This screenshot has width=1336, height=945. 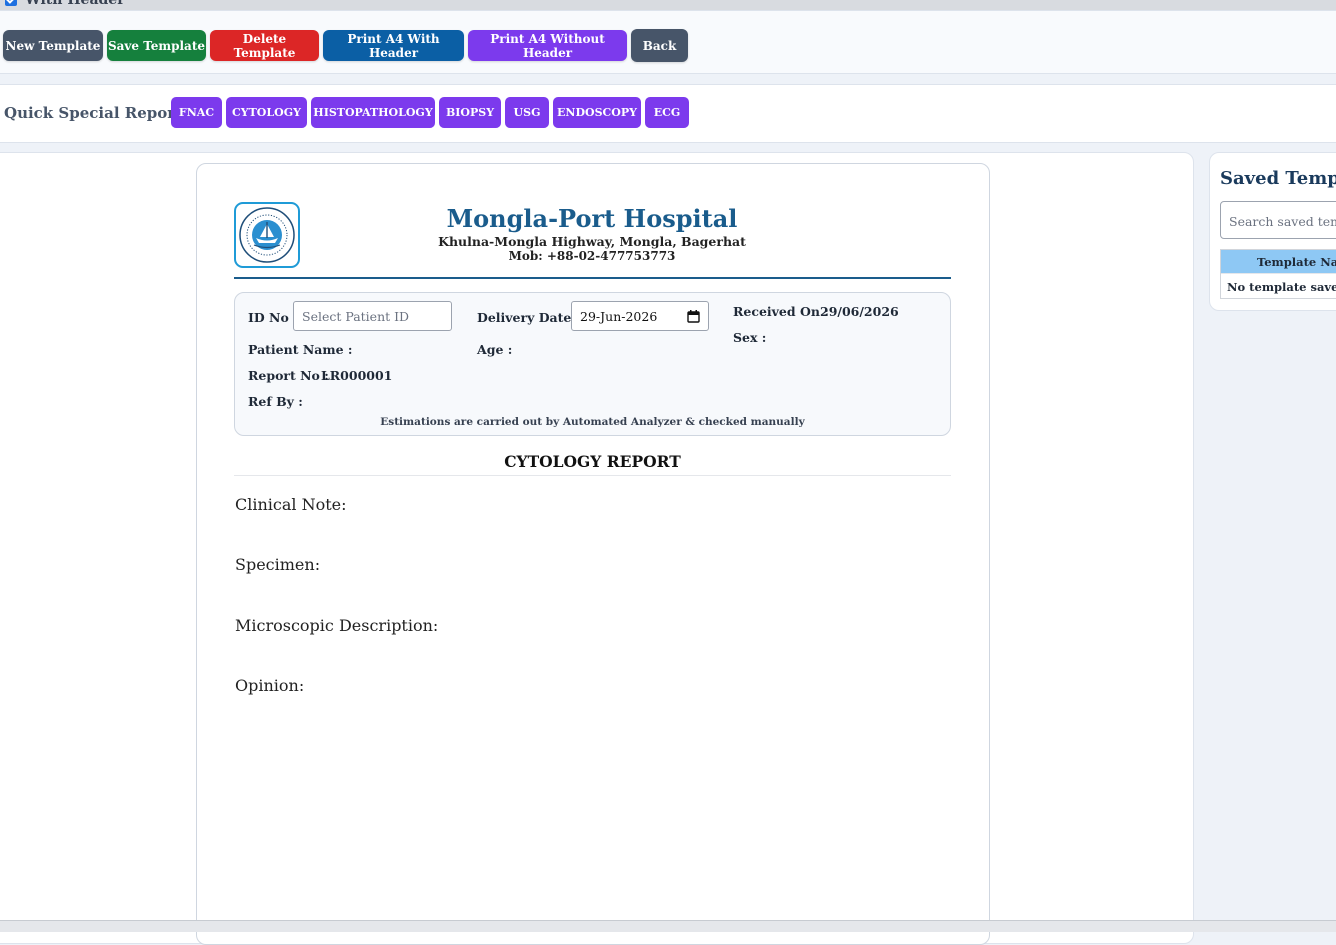 What do you see at coordinates (592, 218) in the screenshot?
I see `hospital-name: Mongla-Port Hospital` at bounding box center [592, 218].